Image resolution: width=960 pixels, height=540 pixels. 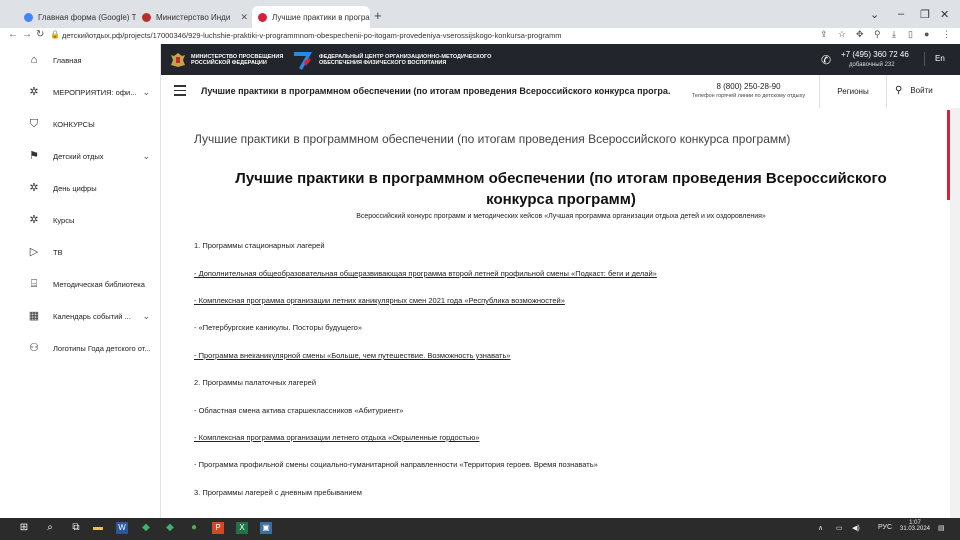 What do you see at coordinates (259, 245) in the screenshot?
I see `list-item: 1. Программы стационарных лагерей` at bounding box center [259, 245].